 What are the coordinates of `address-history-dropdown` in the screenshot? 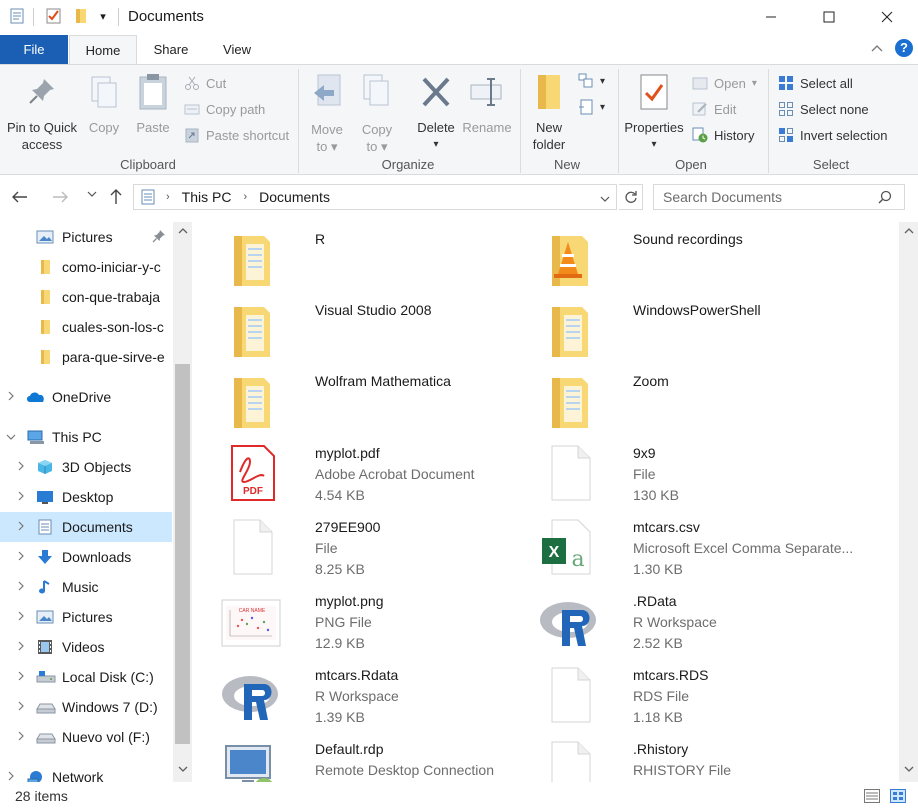 It's located at (605, 198).